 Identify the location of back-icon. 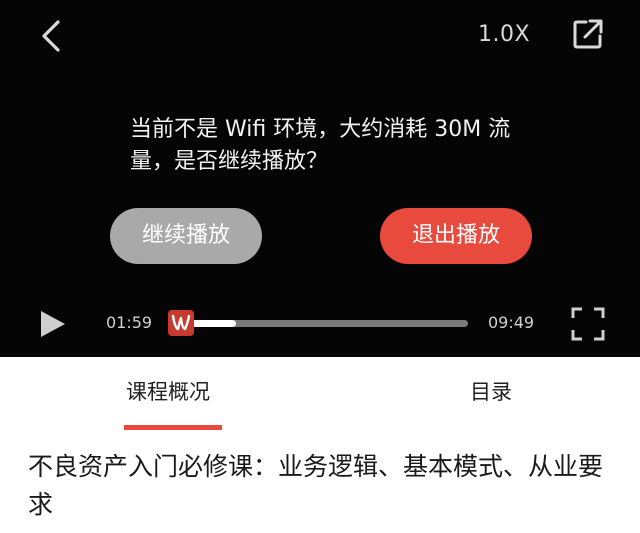
(51, 36).